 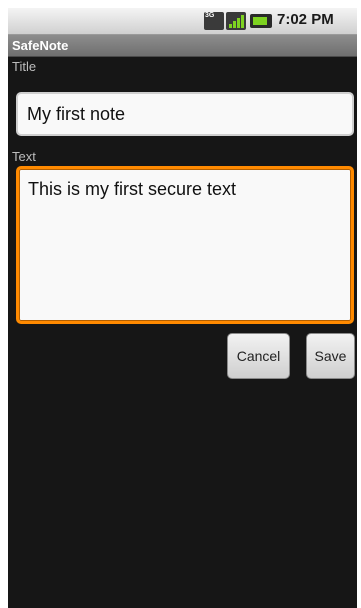 I want to click on title-input-value: My first note, so click(x=76, y=114).